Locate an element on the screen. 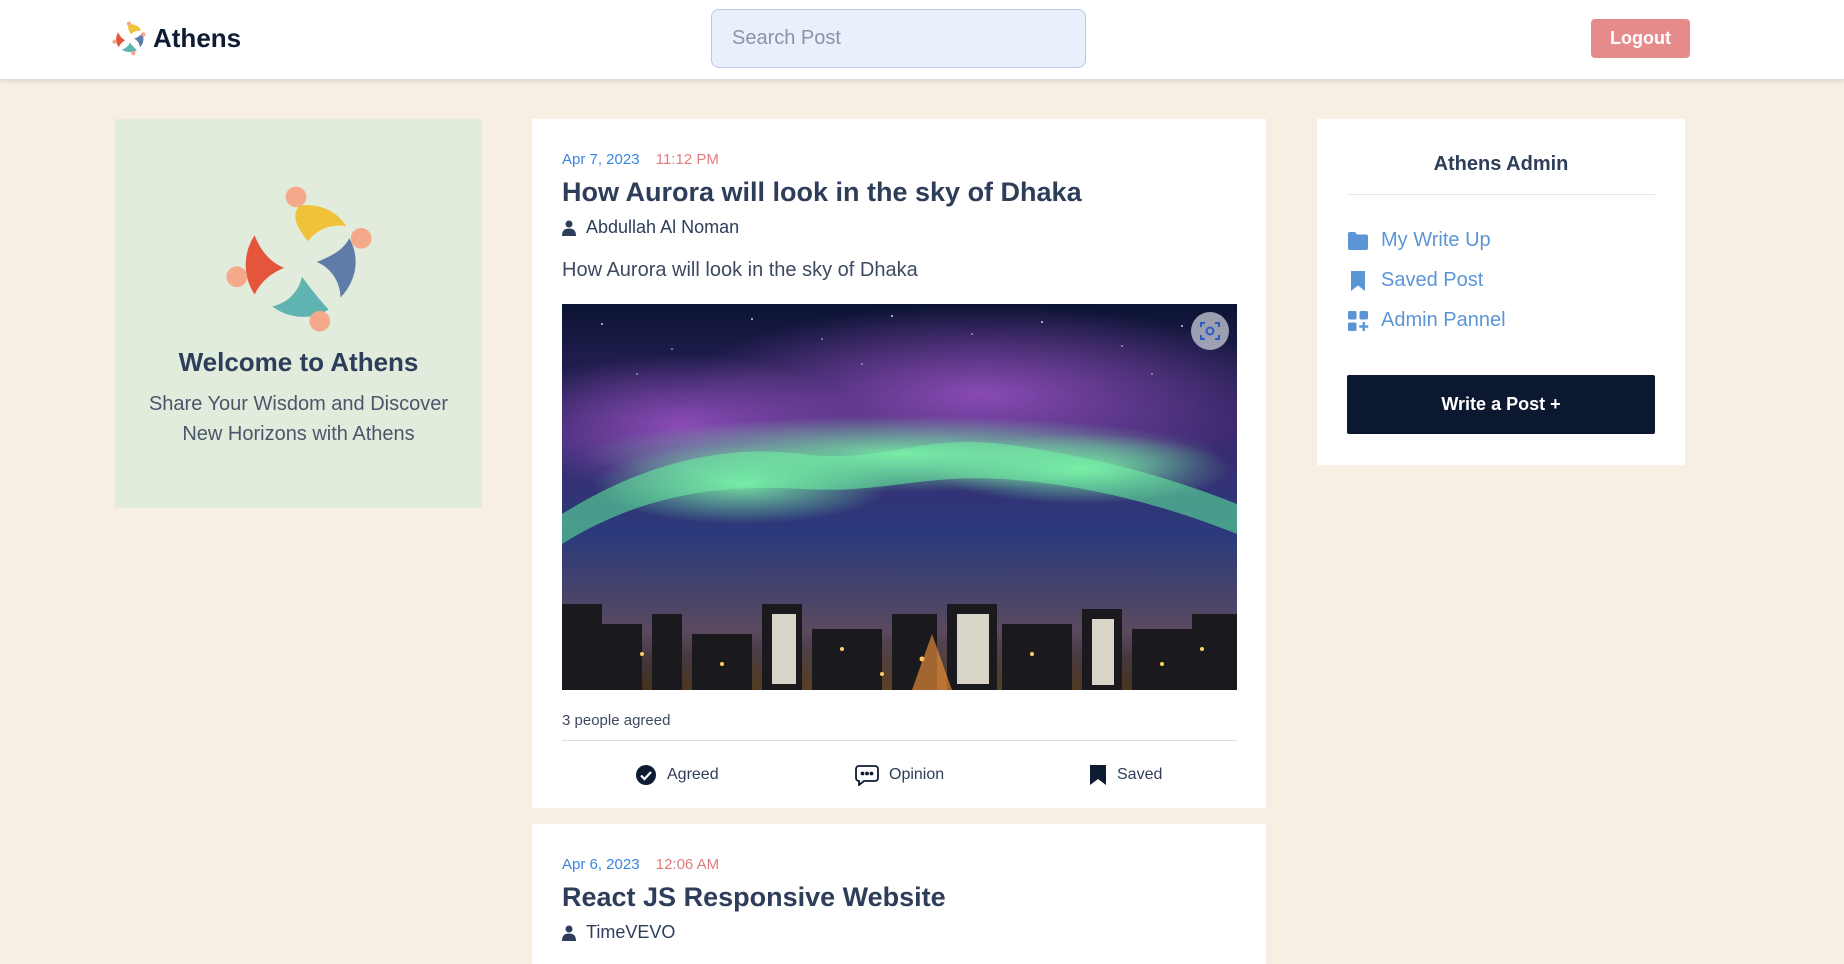 The height and width of the screenshot is (964, 1844). post-author: Abdullah Al Noman is located at coordinates (650, 227).